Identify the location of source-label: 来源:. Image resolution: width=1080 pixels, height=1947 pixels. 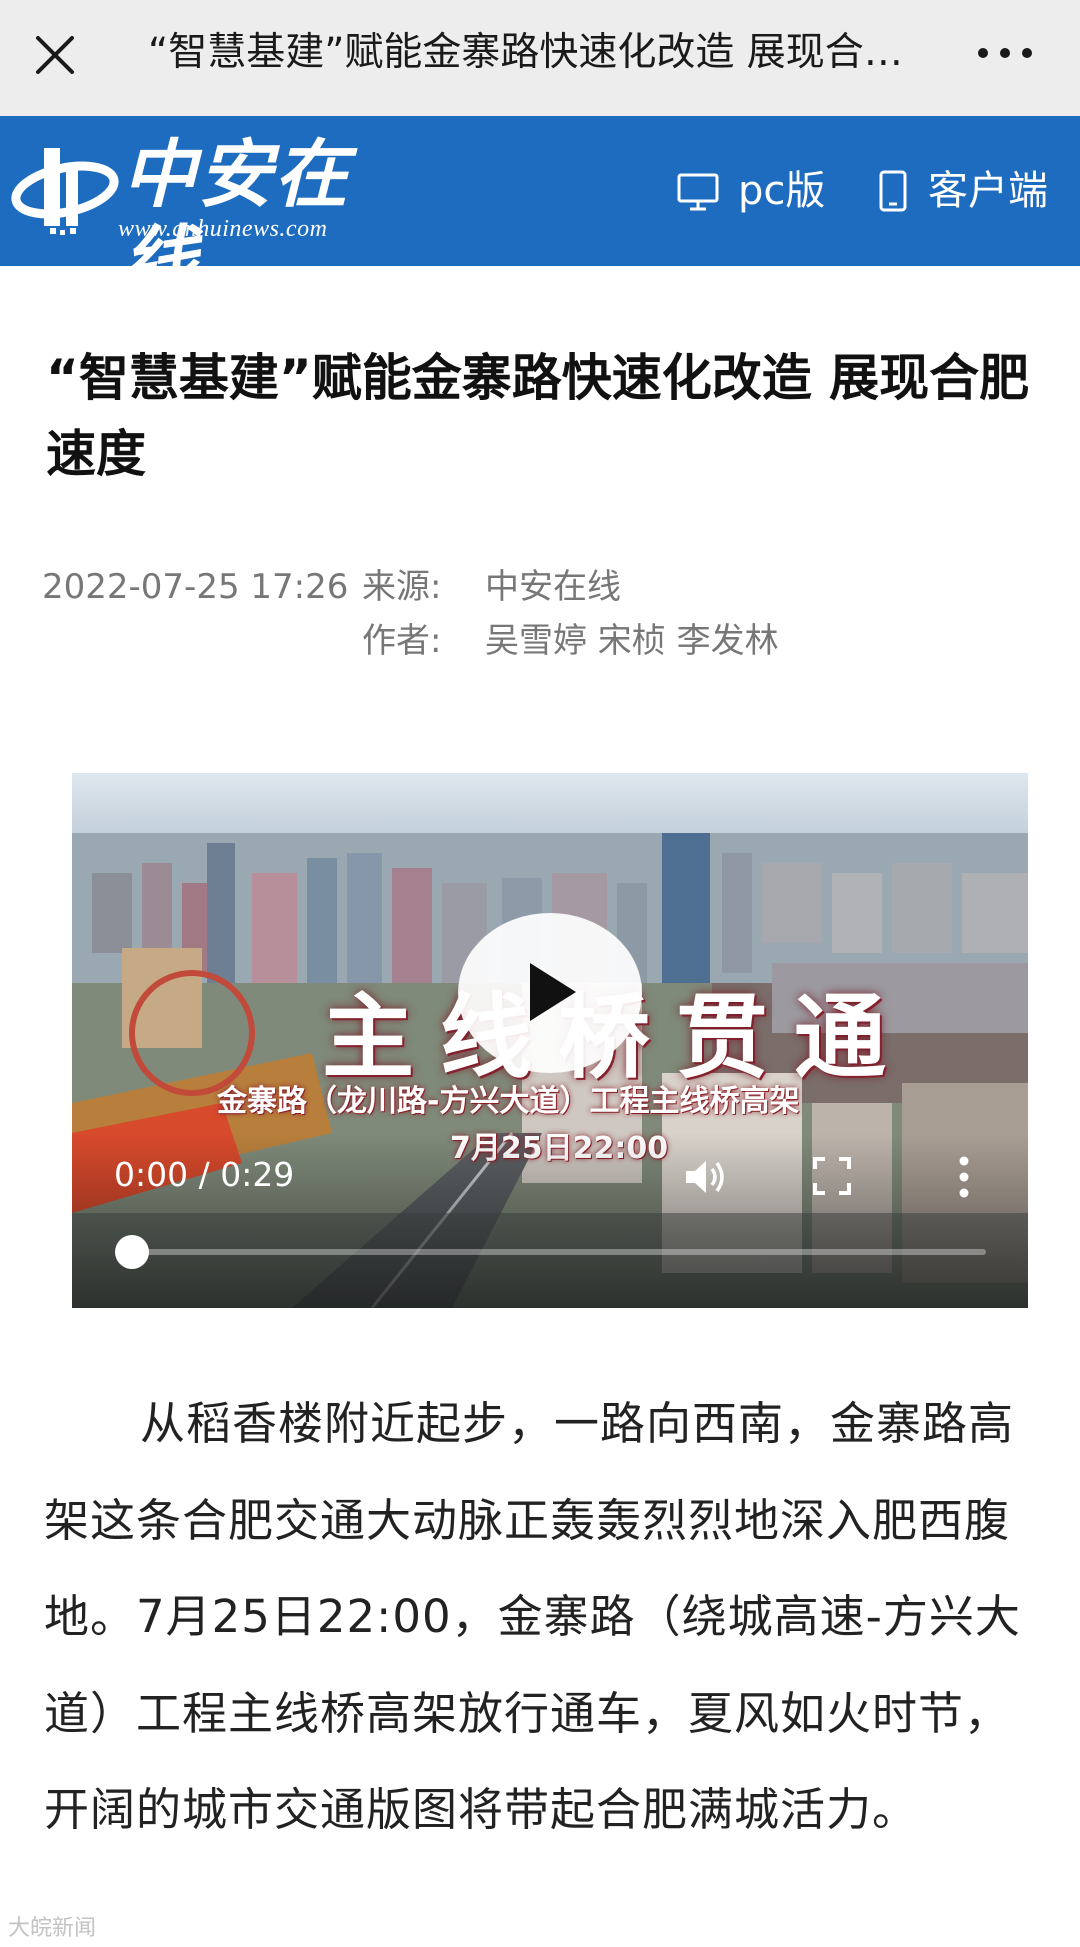
(402, 587).